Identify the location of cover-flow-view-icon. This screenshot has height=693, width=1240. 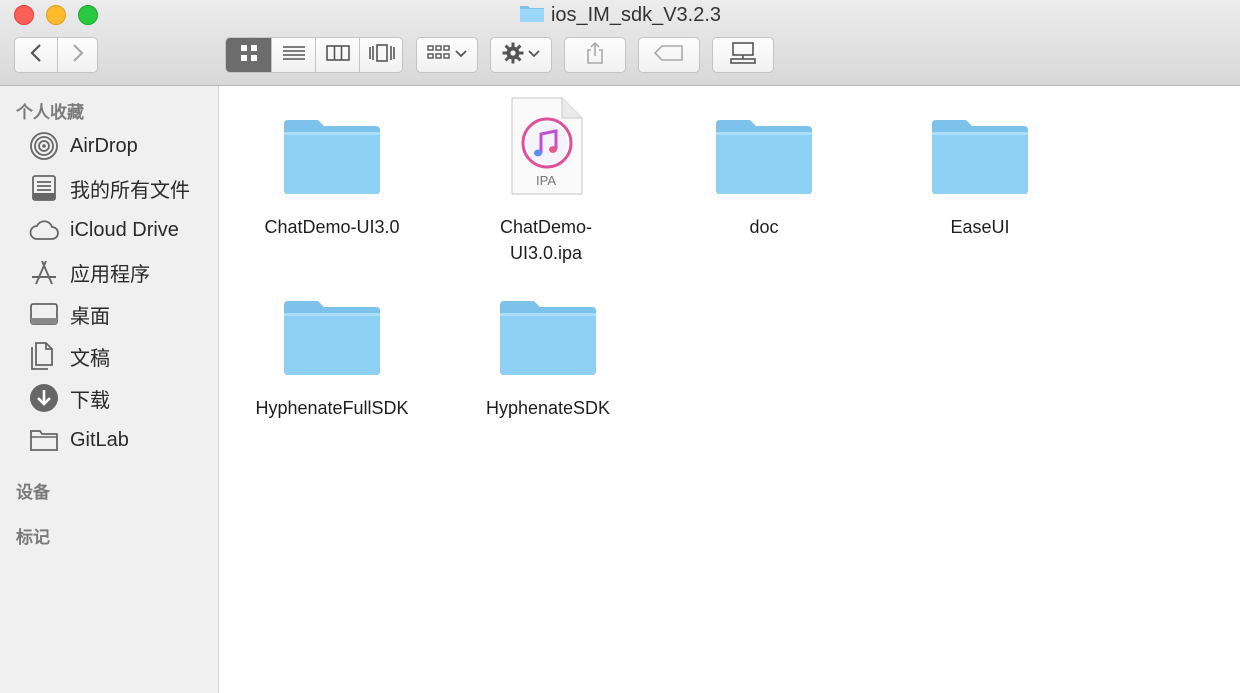
(382, 55).